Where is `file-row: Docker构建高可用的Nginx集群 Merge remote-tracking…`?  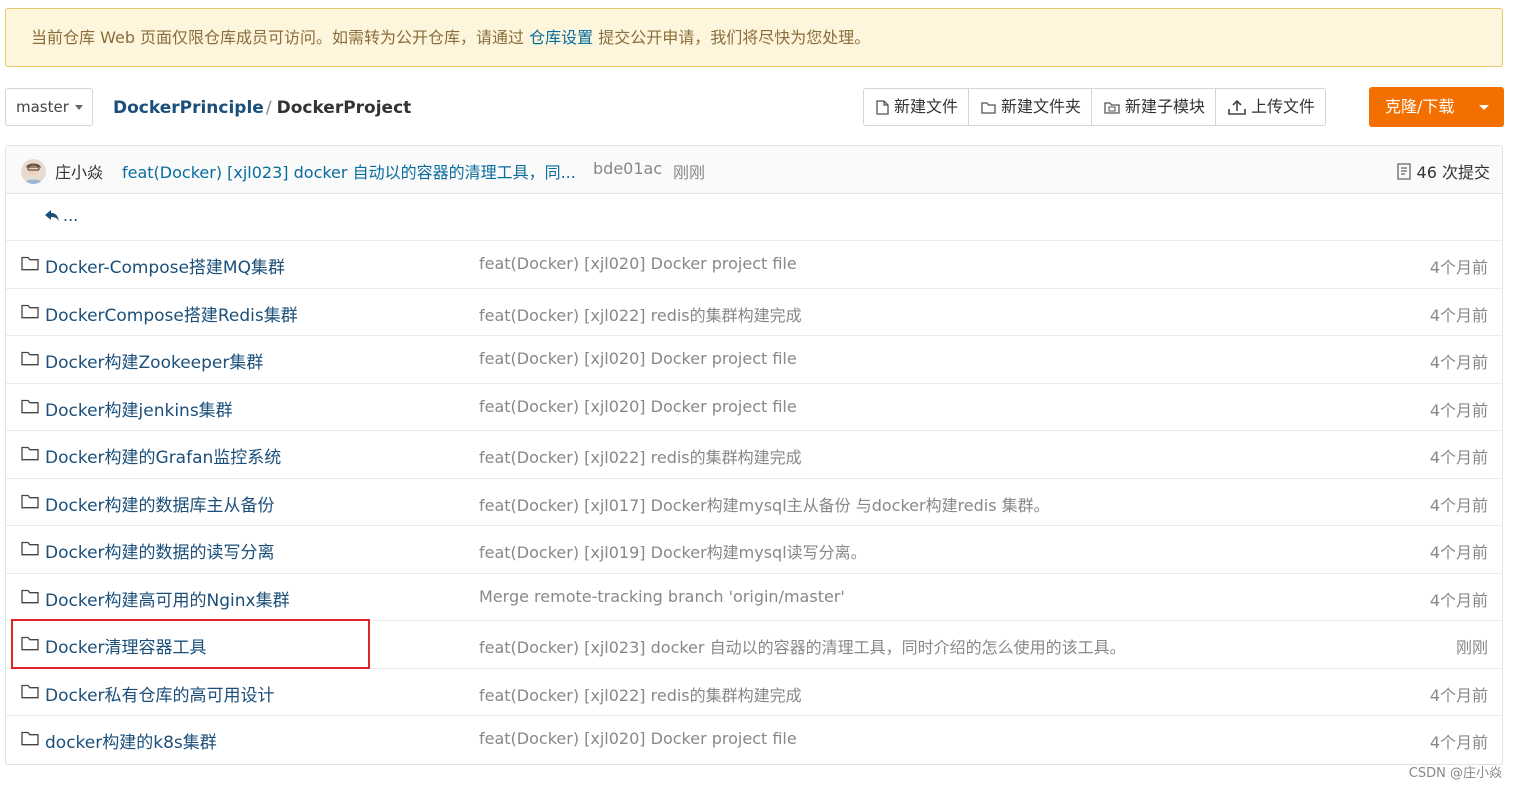
file-row: Docker构建高可用的Nginx集群 Merge remote-tracking… is located at coordinates (754, 597).